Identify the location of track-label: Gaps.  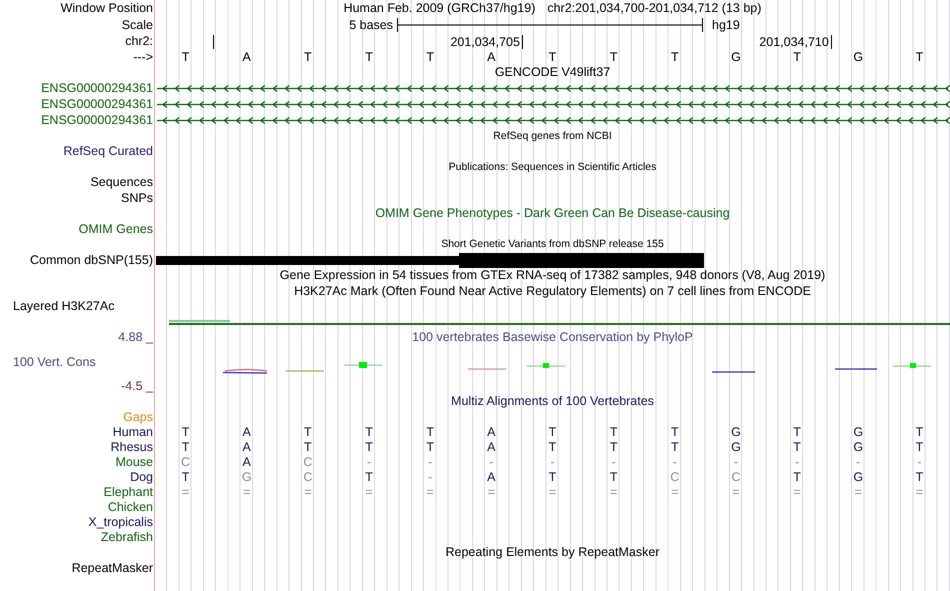
(138, 417).